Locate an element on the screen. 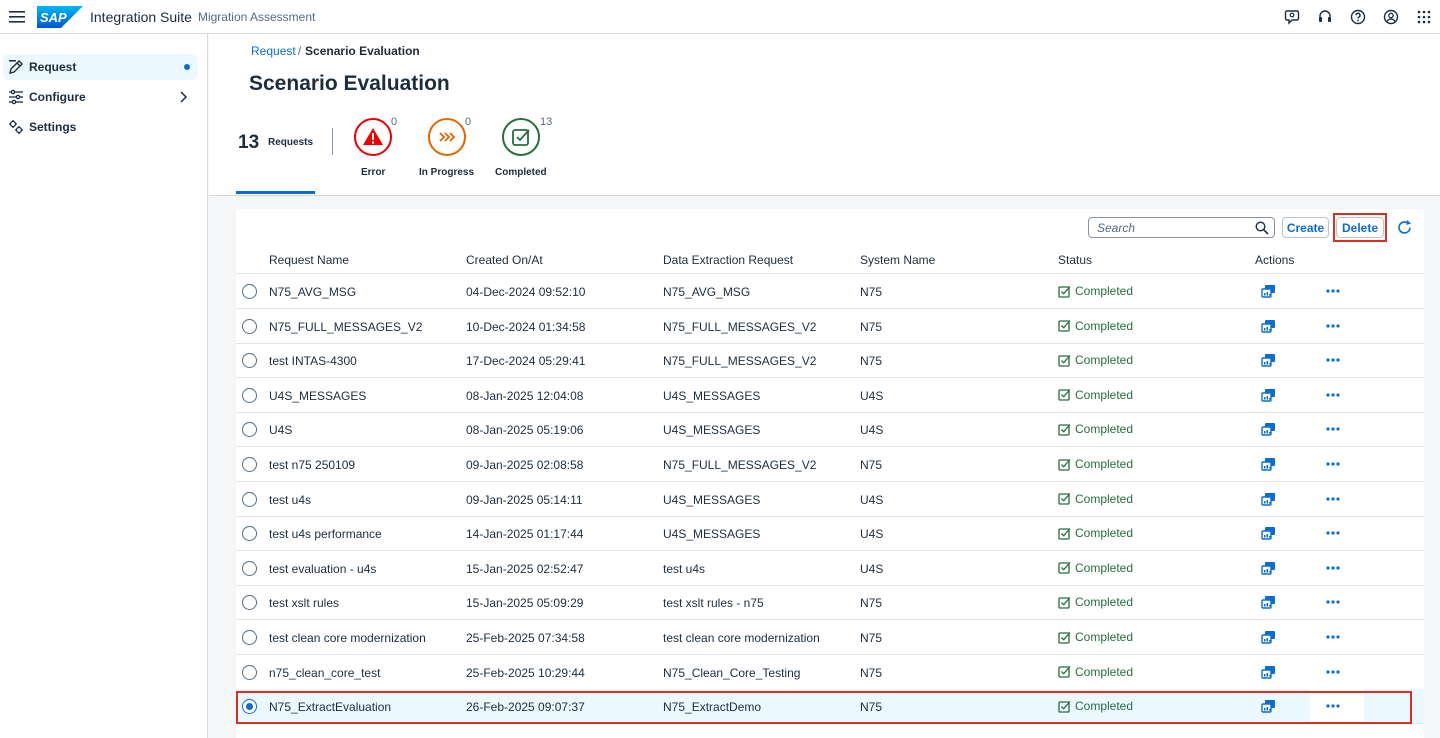 This screenshot has width=1440, height=738. cell-request-name: test xslt rules is located at coordinates (304, 603).